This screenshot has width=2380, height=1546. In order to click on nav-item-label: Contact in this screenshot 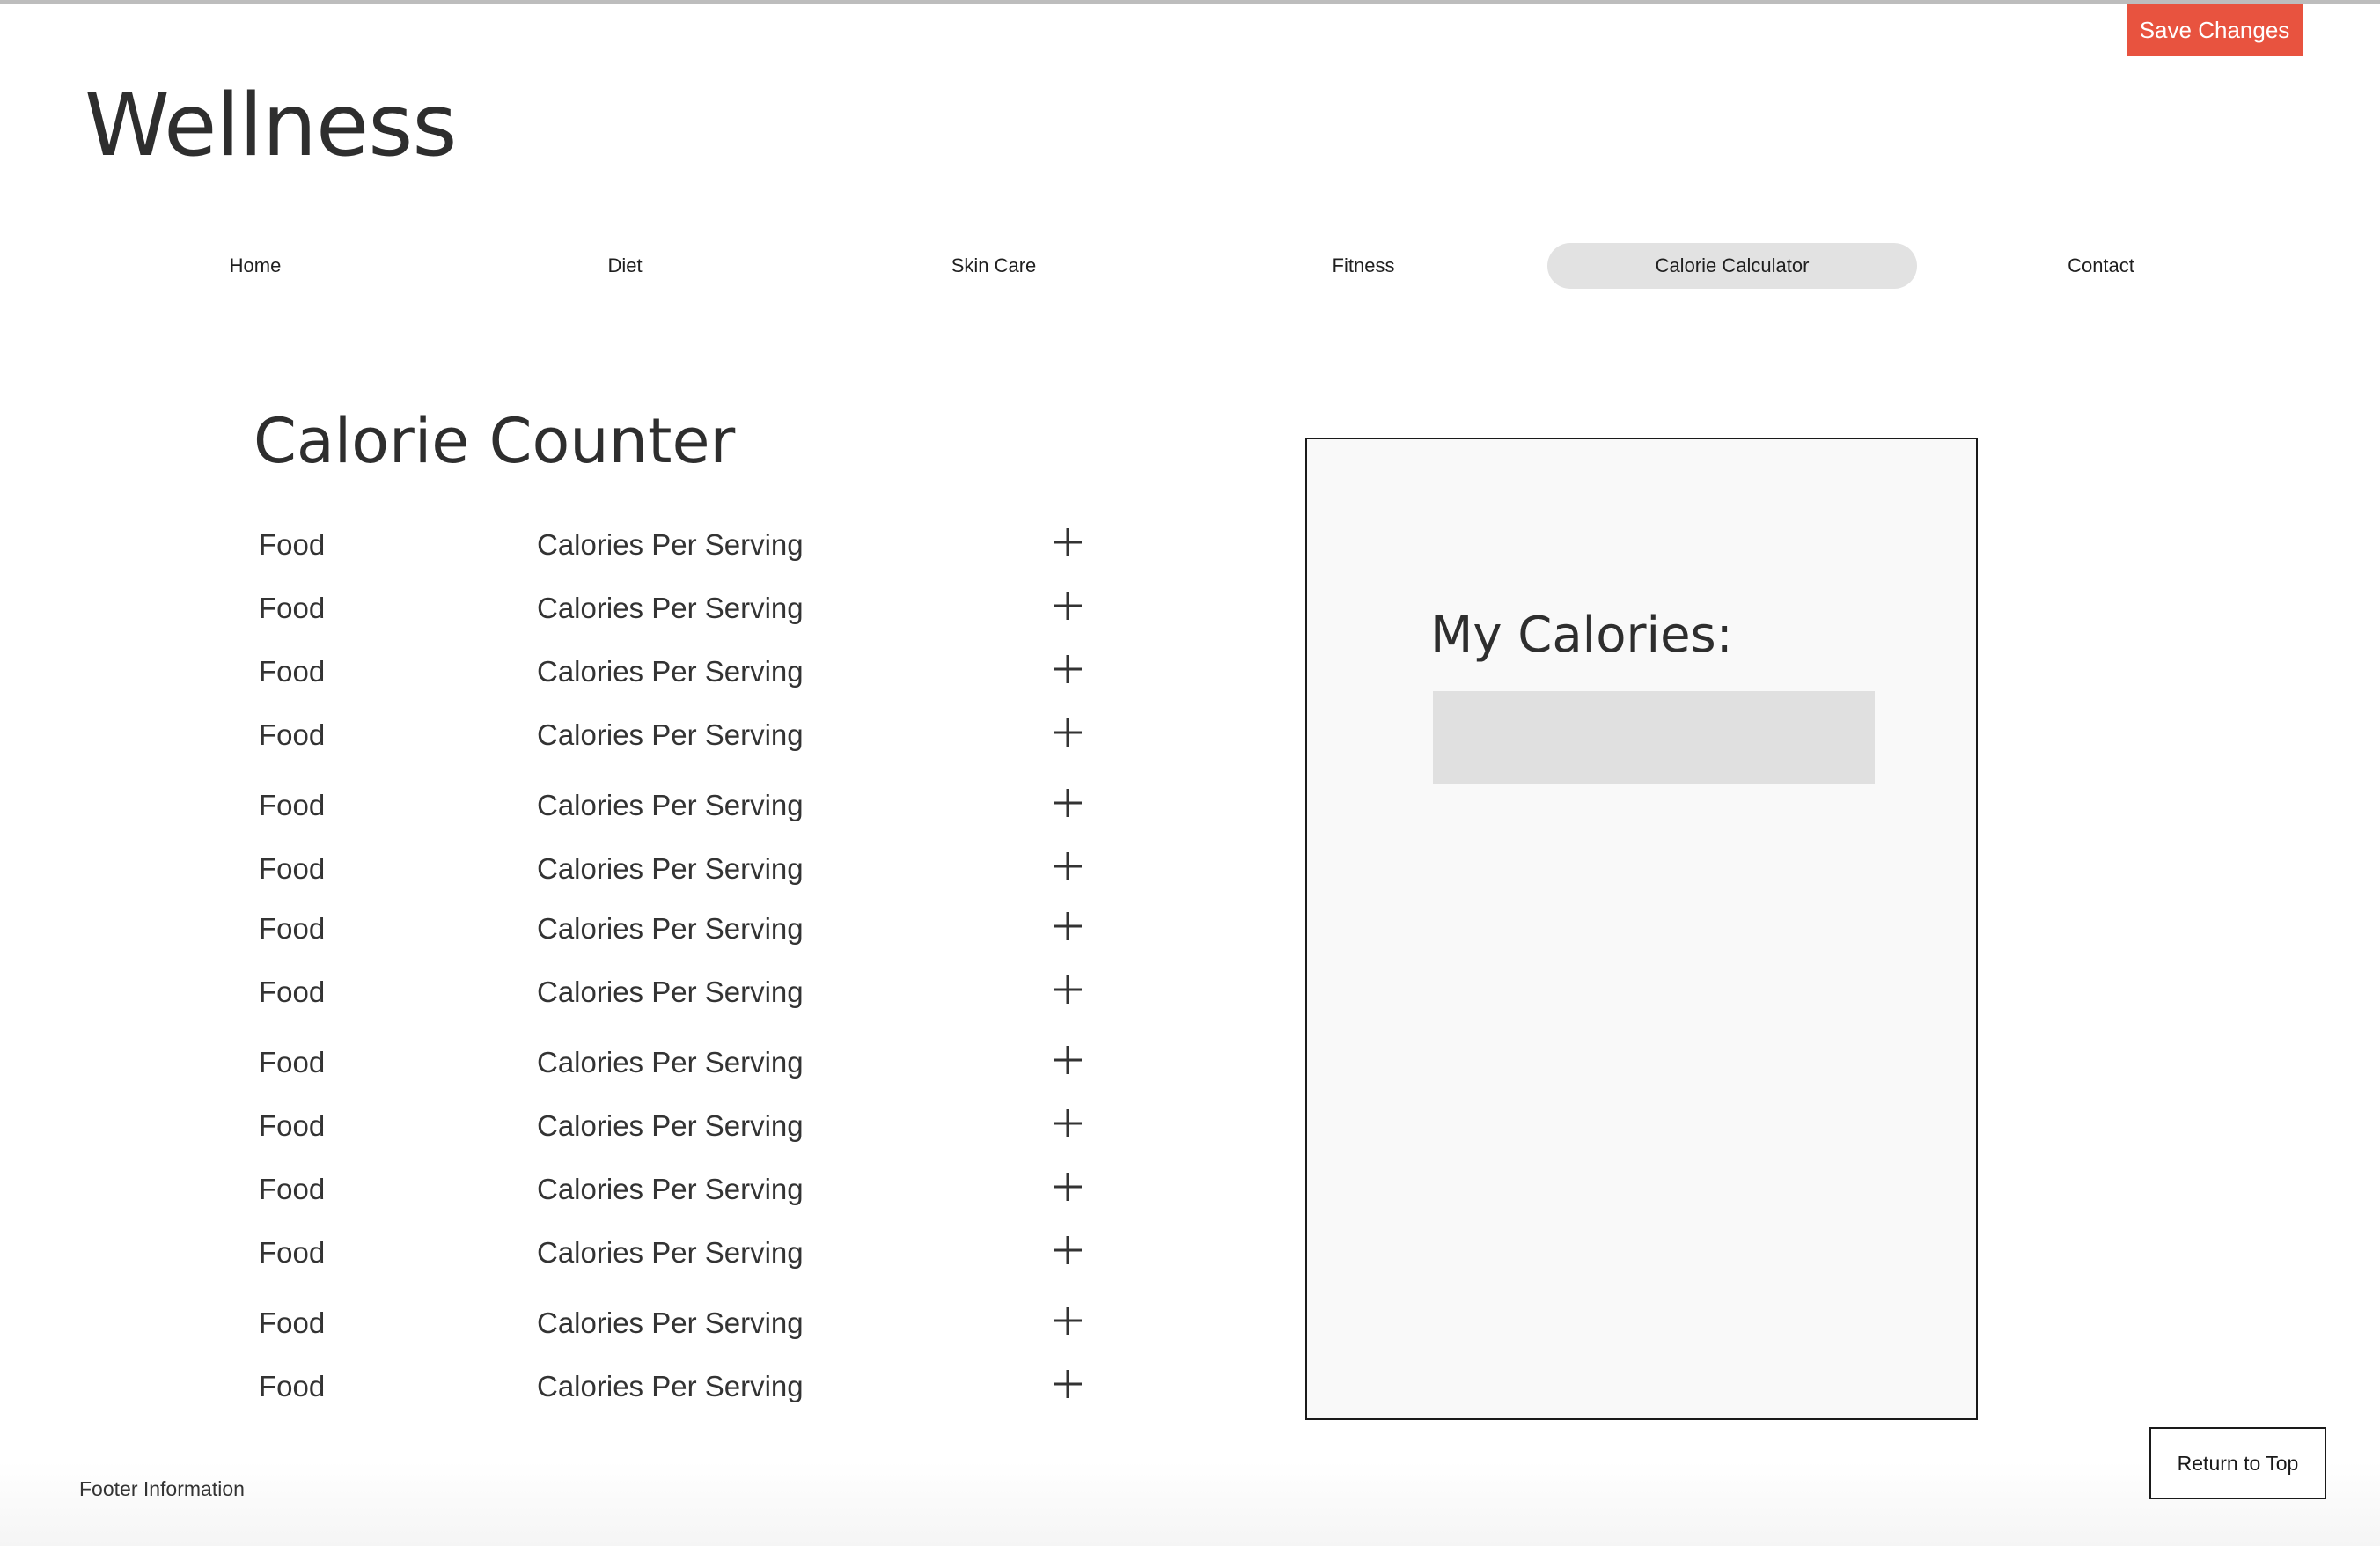, I will do `click(2101, 265)`.